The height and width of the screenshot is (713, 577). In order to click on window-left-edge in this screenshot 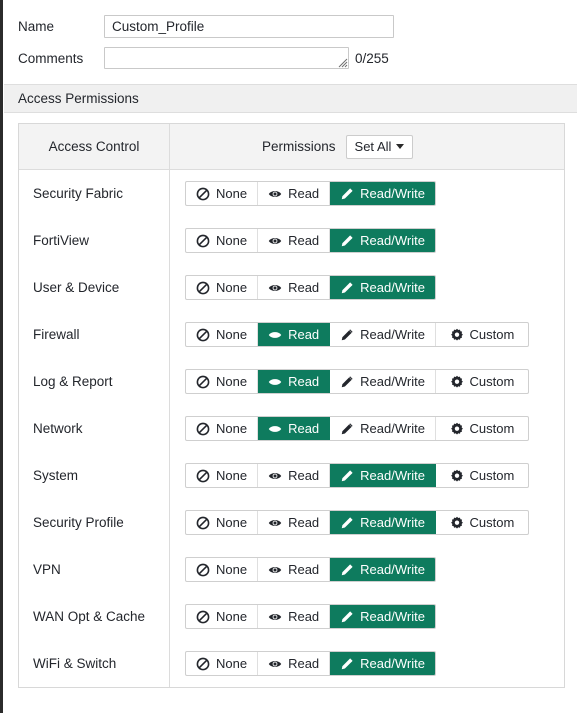, I will do `click(1, 356)`.